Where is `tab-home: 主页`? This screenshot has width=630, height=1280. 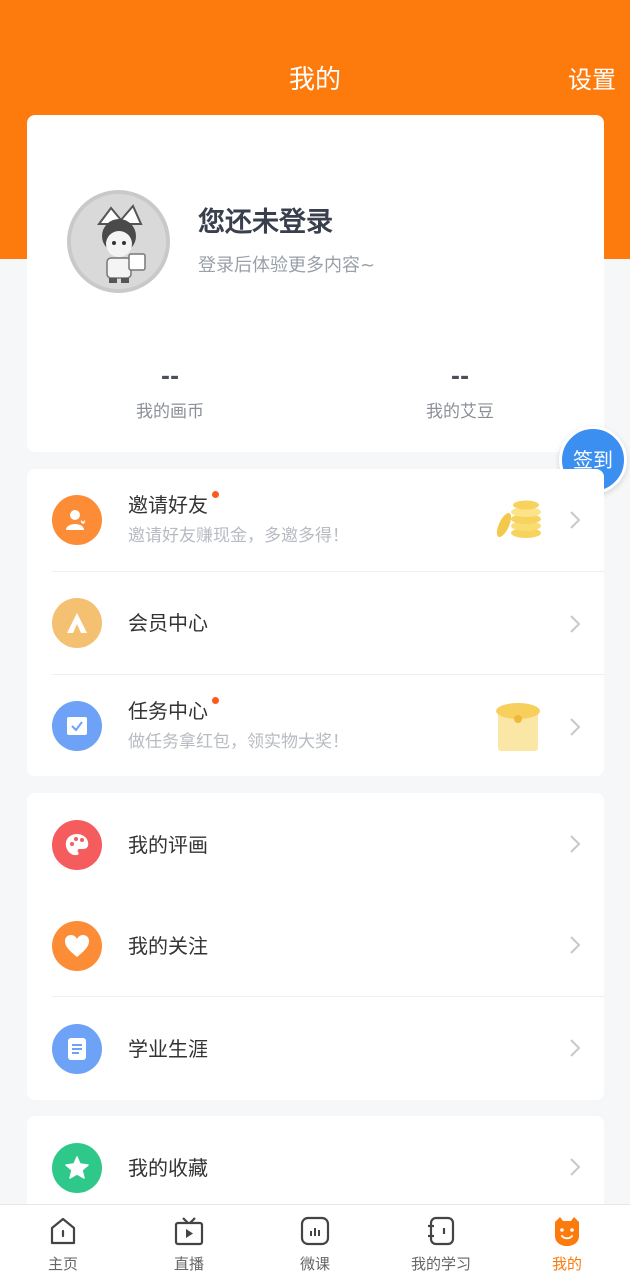 tab-home: 主页 is located at coordinates (63, 1242).